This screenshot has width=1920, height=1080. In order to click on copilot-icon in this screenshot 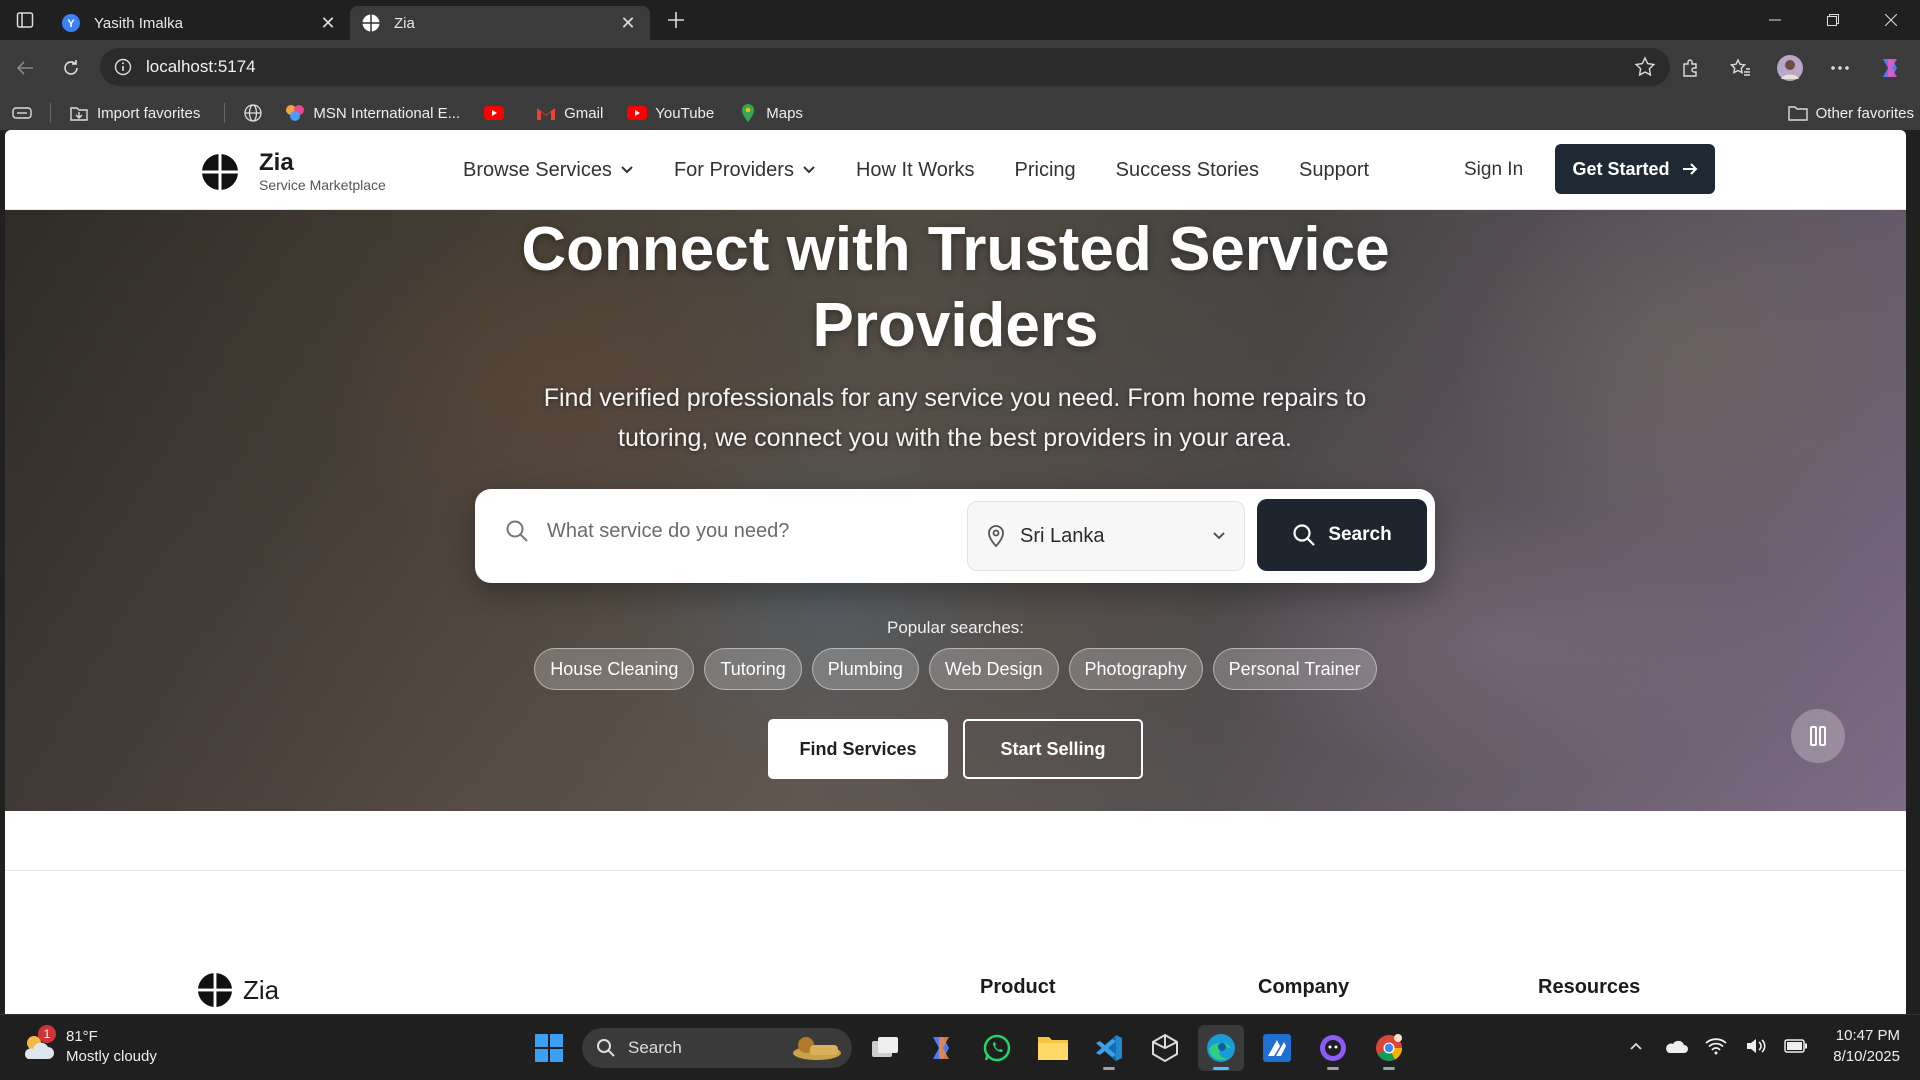, I will do `click(1890, 68)`.